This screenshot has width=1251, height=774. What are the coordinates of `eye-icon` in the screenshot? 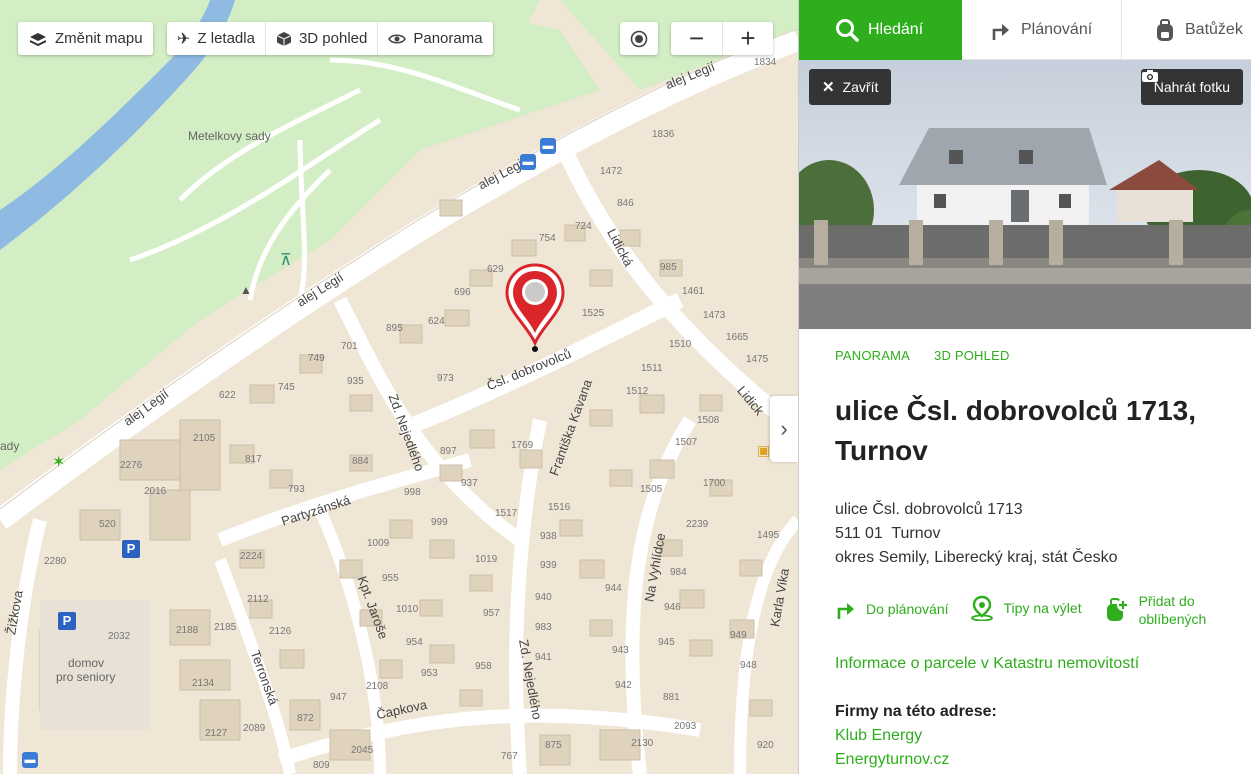 It's located at (397, 38).